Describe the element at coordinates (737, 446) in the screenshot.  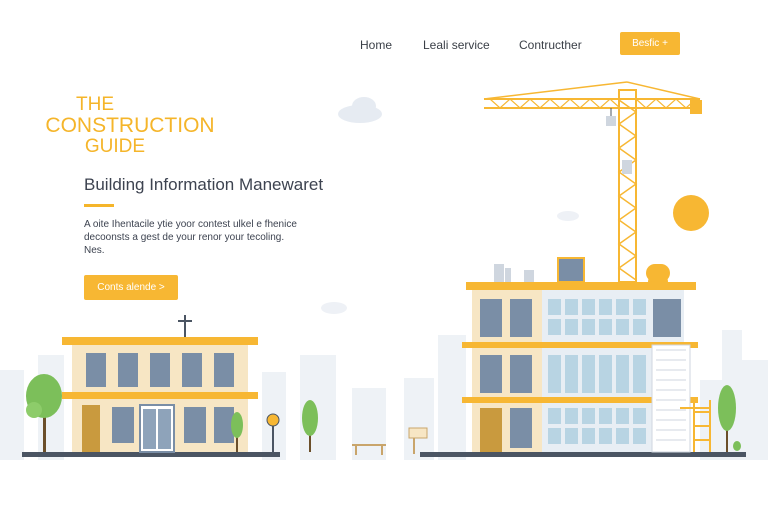
I see `plant-icon` at that location.